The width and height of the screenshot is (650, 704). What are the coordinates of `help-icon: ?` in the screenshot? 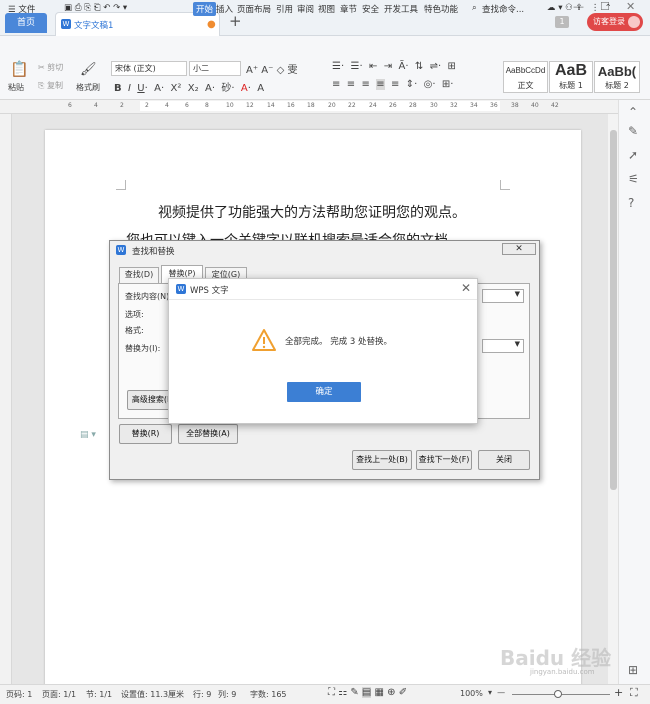 It's located at (631, 203).